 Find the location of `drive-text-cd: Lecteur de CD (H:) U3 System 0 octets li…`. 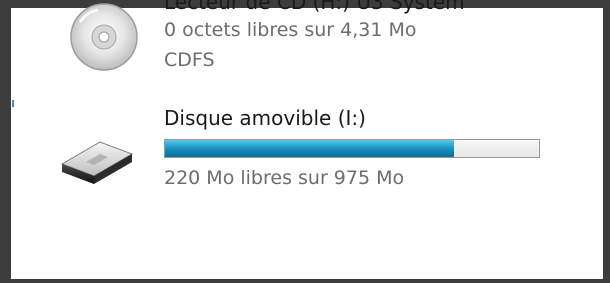

drive-text-cd: Lecteur de CD (H:) U3 System 0 octets li… is located at coordinates (314, 36).